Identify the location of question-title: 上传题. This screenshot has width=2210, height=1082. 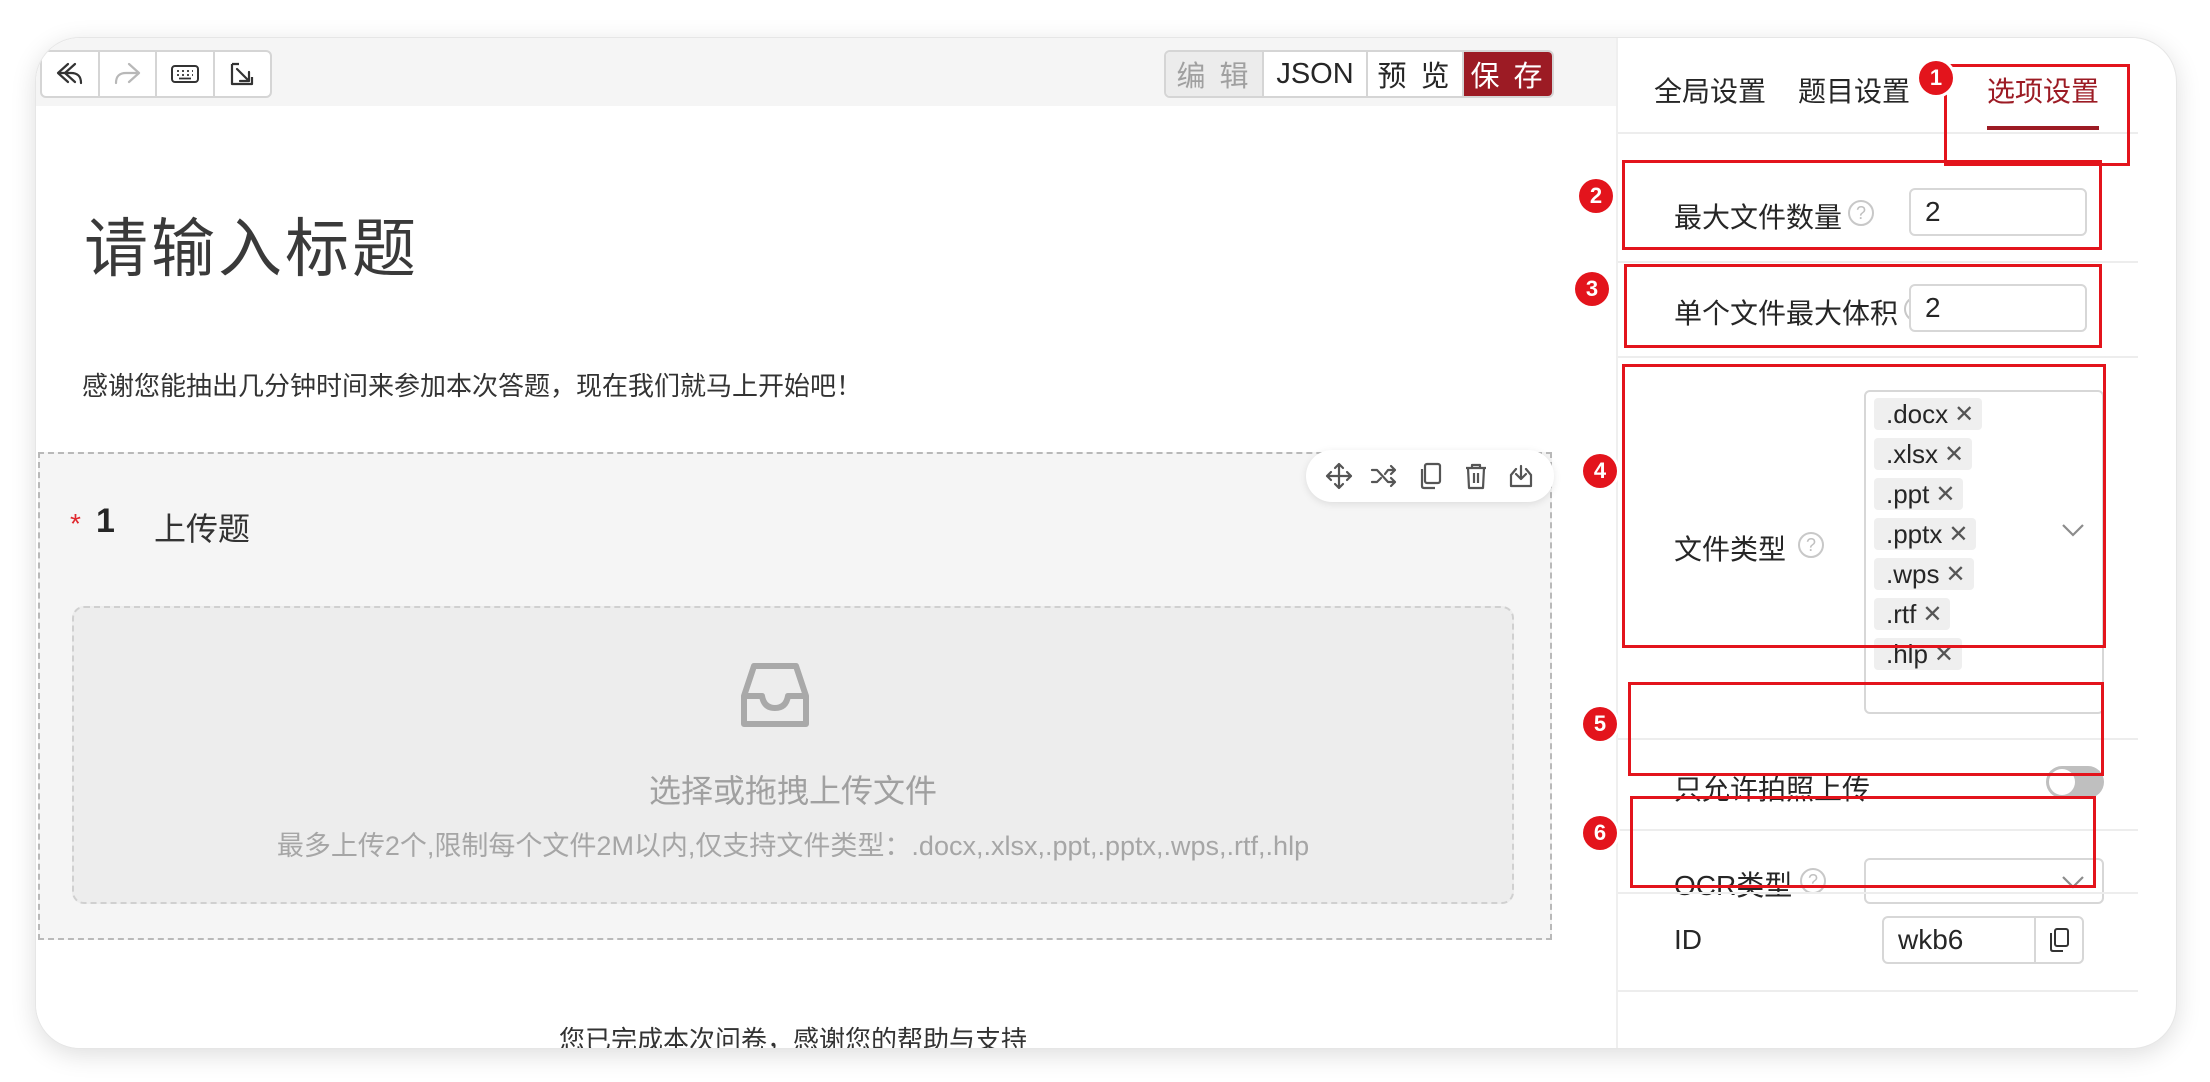
(202, 527).